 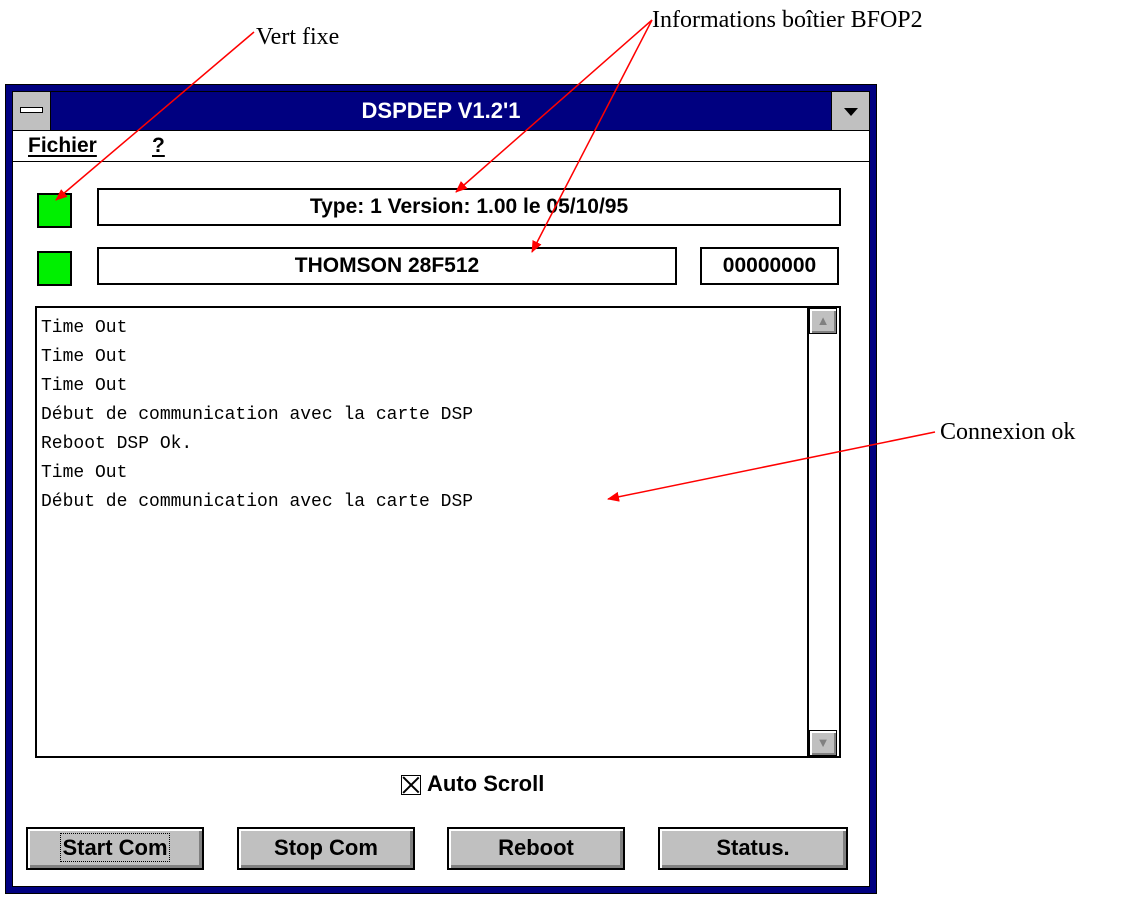 What do you see at coordinates (62, 146) in the screenshot?
I see `menu-fichier: Fichier` at bounding box center [62, 146].